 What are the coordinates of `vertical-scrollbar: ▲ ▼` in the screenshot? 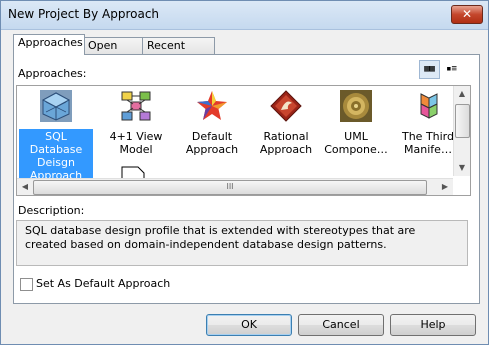 It's located at (461, 131).